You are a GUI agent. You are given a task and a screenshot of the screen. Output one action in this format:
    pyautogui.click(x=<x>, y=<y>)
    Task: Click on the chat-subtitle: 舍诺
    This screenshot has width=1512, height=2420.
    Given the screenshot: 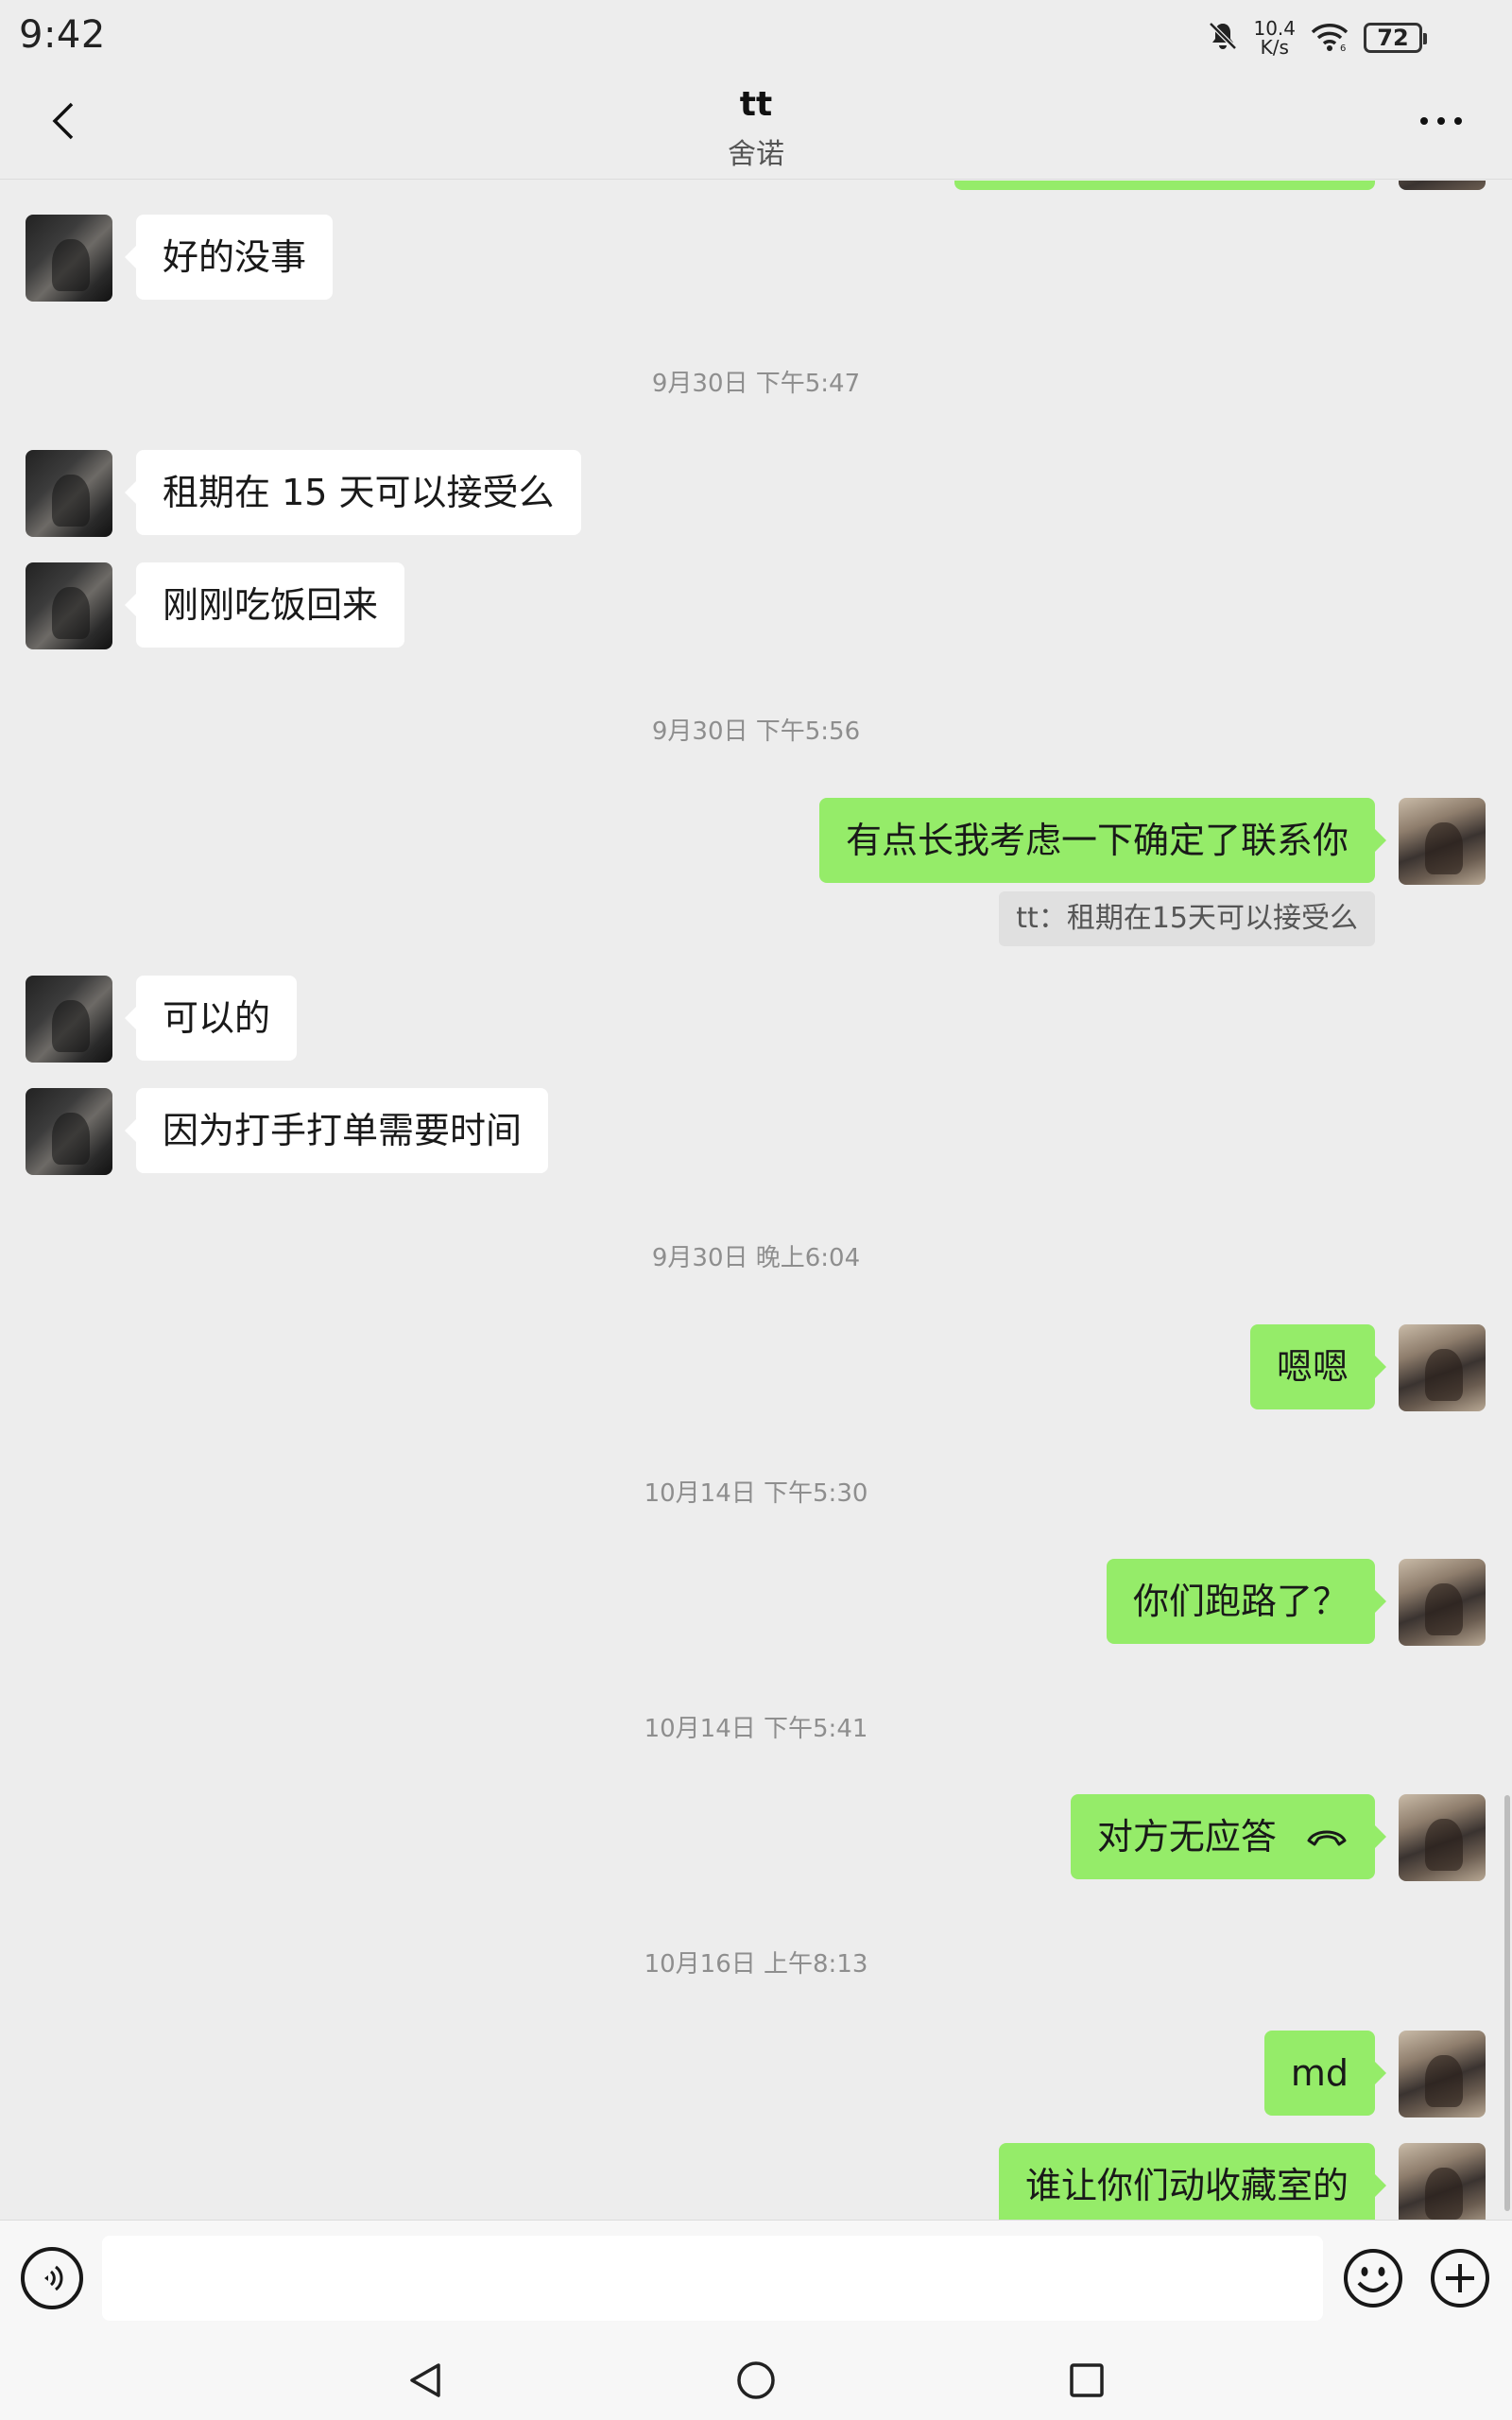 What is the action you would take?
    pyautogui.click(x=756, y=154)
    